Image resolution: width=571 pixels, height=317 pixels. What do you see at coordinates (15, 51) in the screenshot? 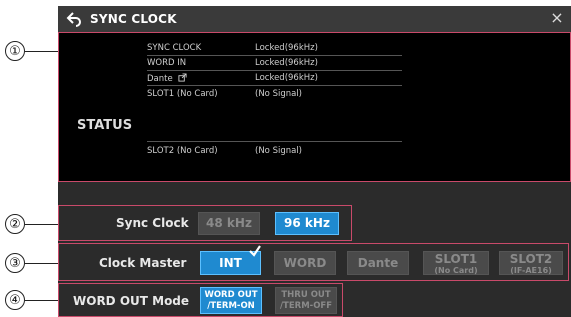
I see `callout-1: ①` at bounding box center [15, 51].